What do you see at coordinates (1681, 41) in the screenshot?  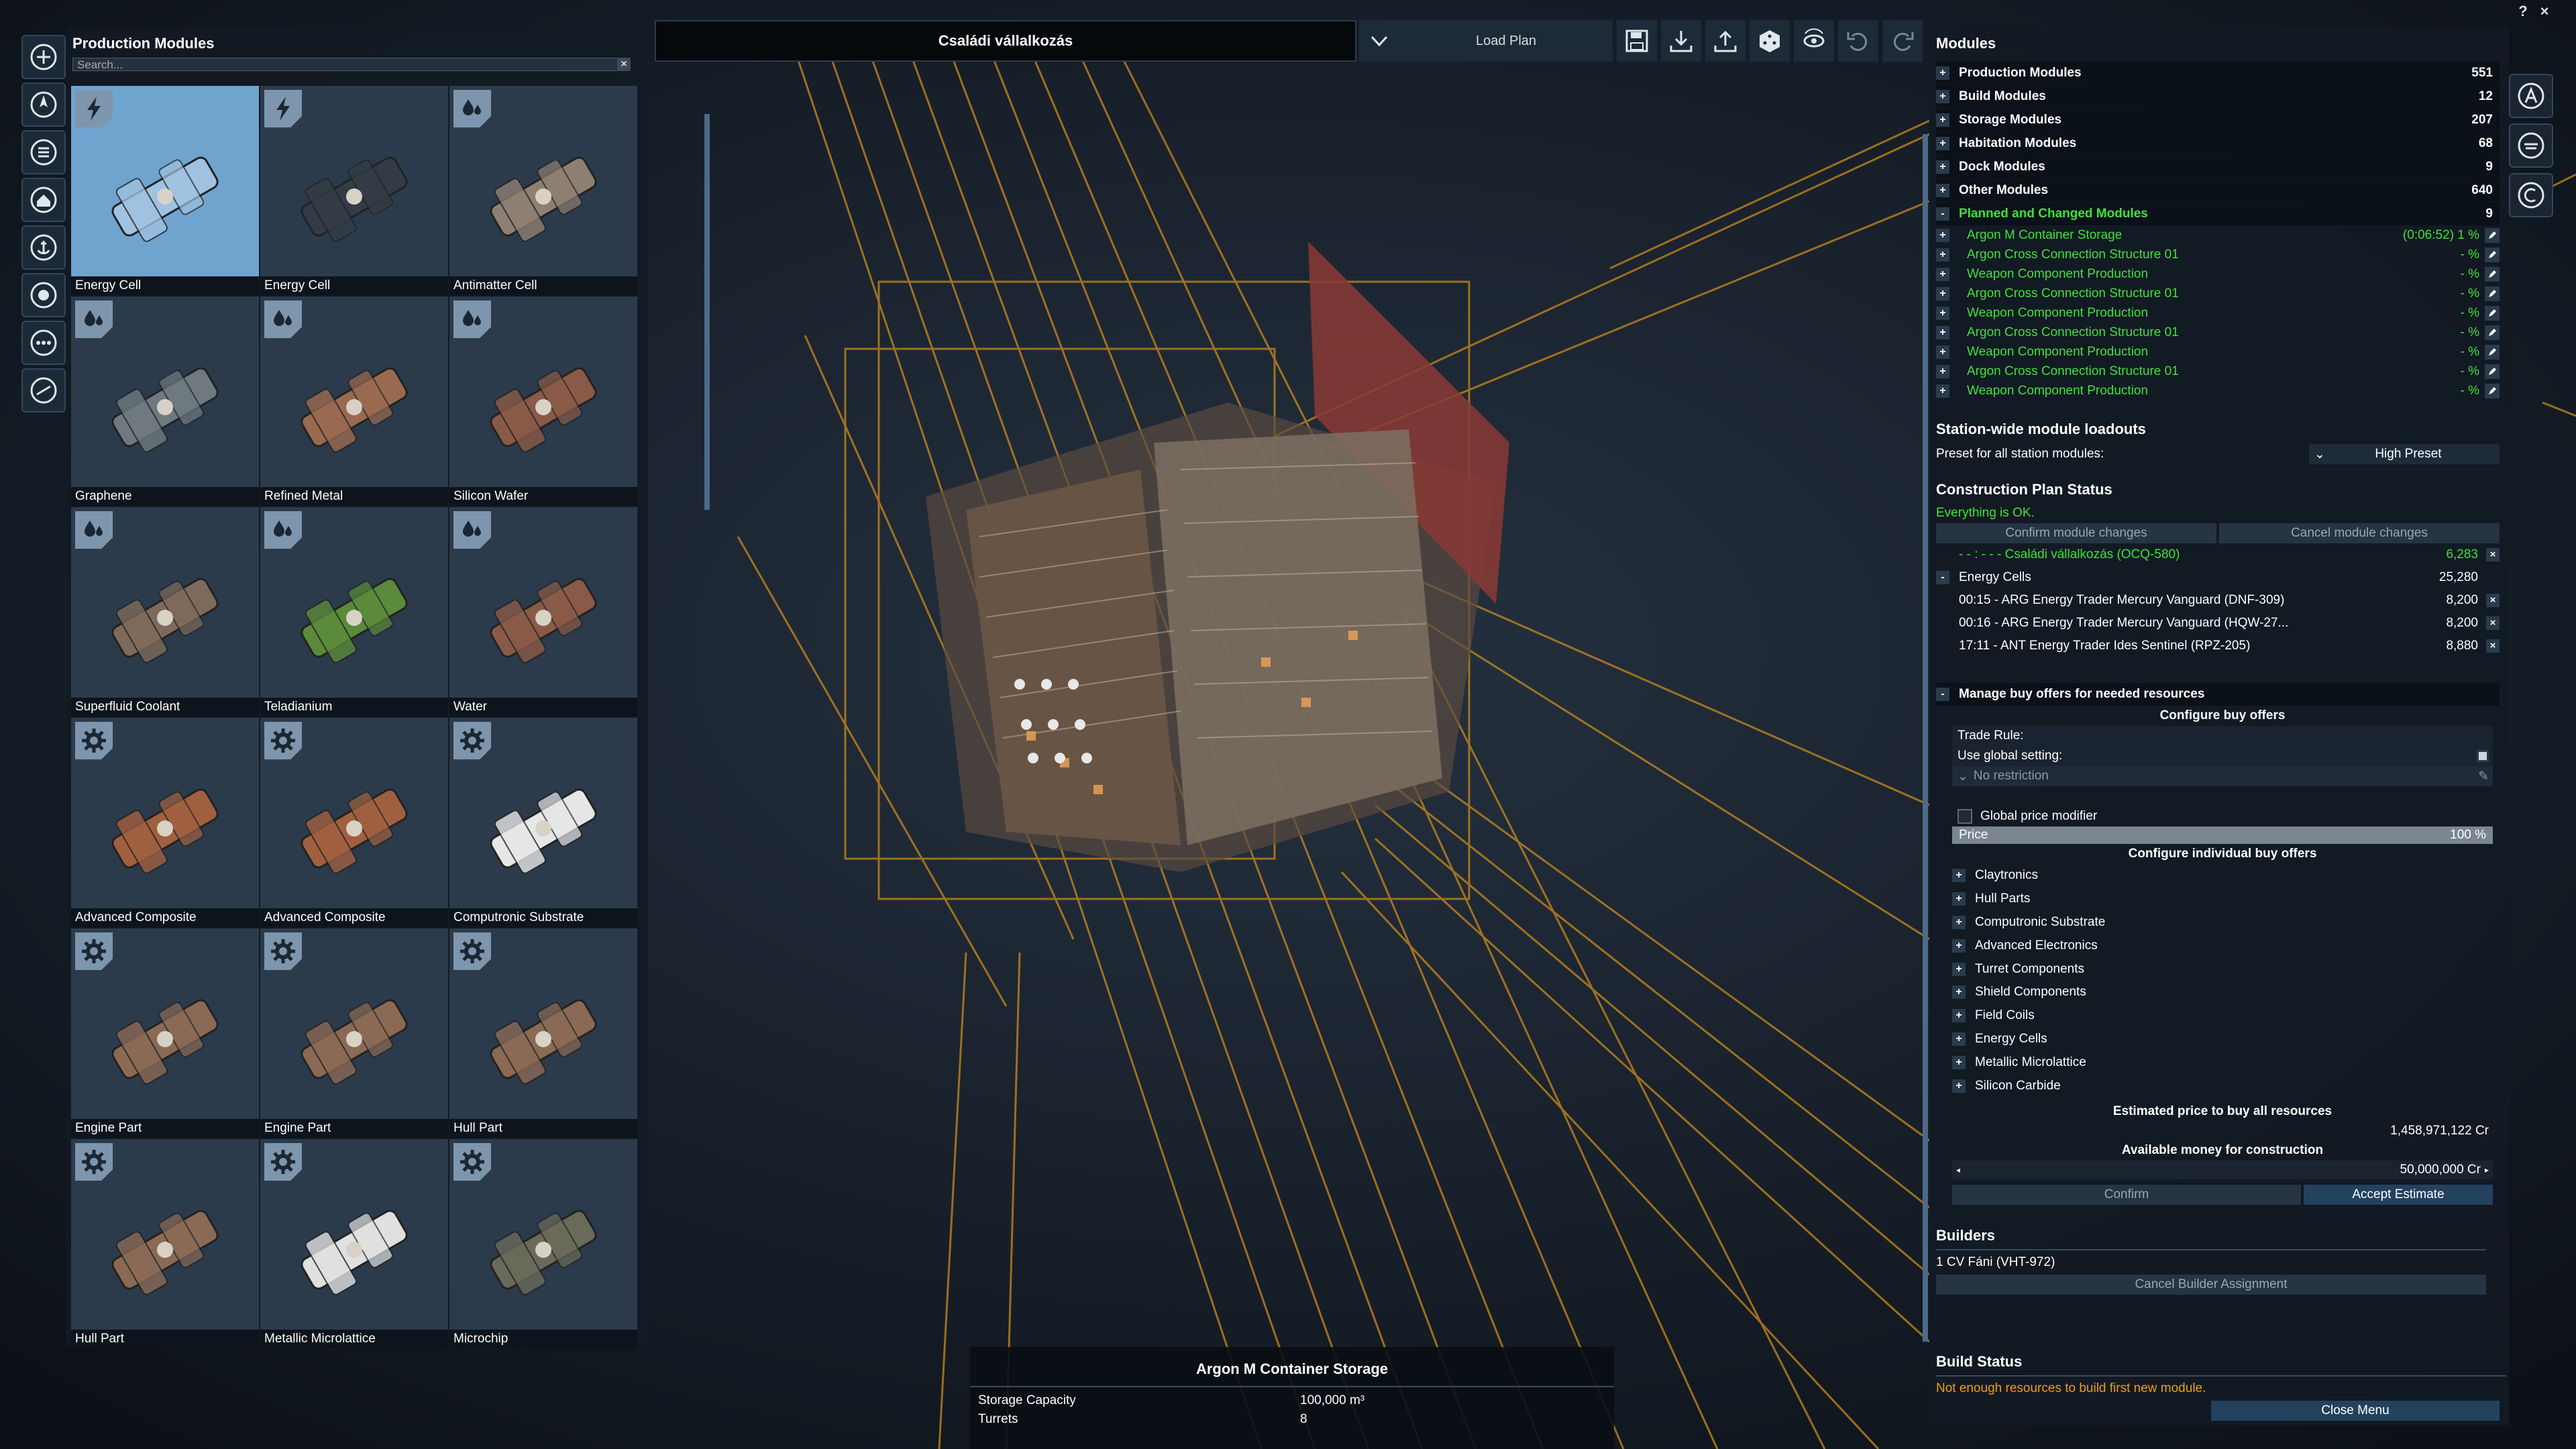 I see `import-button` at bounding box center [1681, 41].